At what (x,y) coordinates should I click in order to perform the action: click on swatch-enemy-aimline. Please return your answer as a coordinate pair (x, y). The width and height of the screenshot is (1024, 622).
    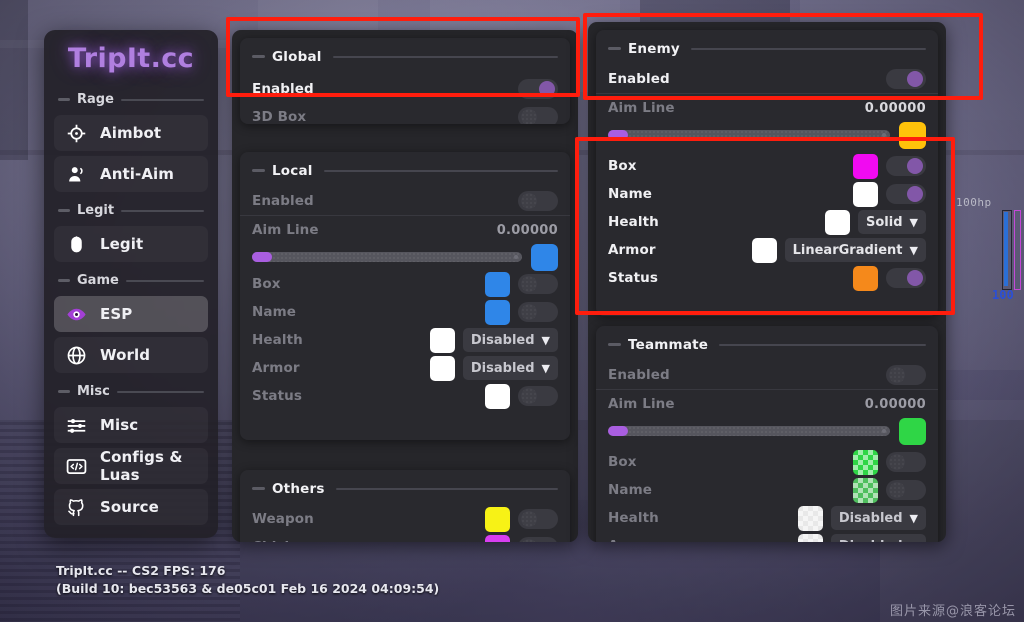
    Looking at the image, I should click on (912, 135).